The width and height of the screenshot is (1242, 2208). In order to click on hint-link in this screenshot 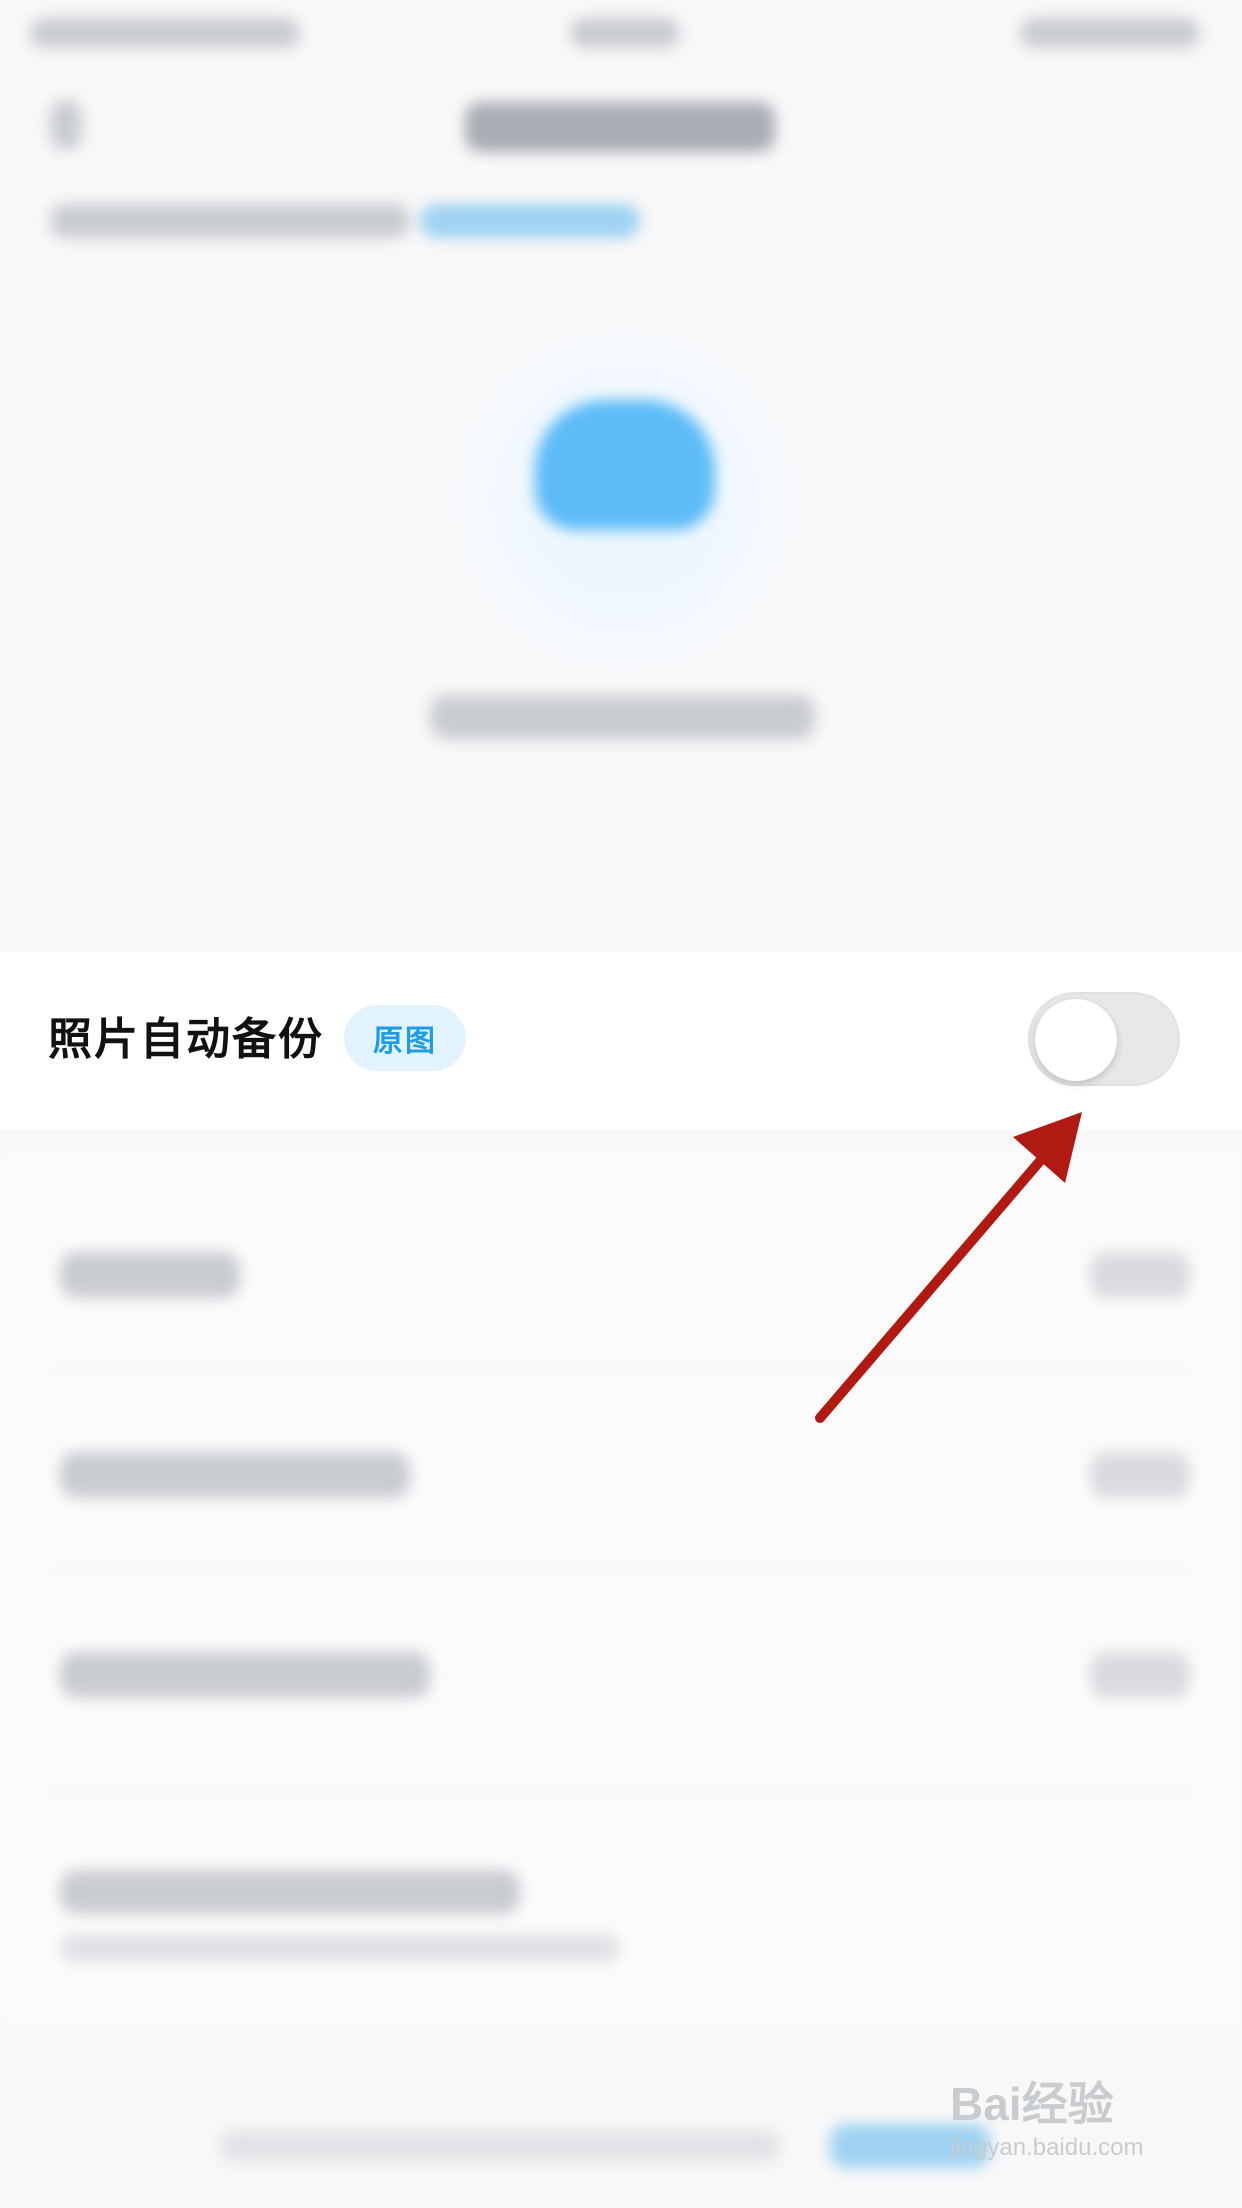, I will do `click(530, 221)`.